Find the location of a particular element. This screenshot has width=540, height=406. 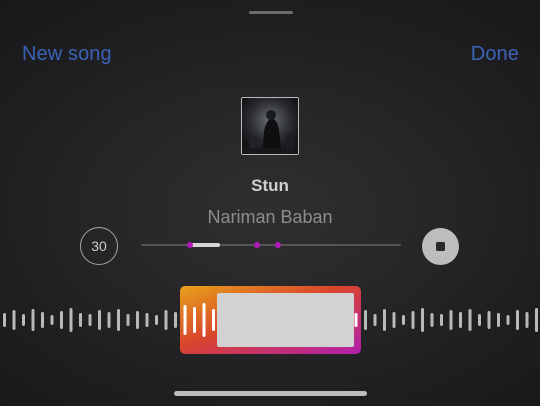

stop-button is located at coordinates (440, 246).